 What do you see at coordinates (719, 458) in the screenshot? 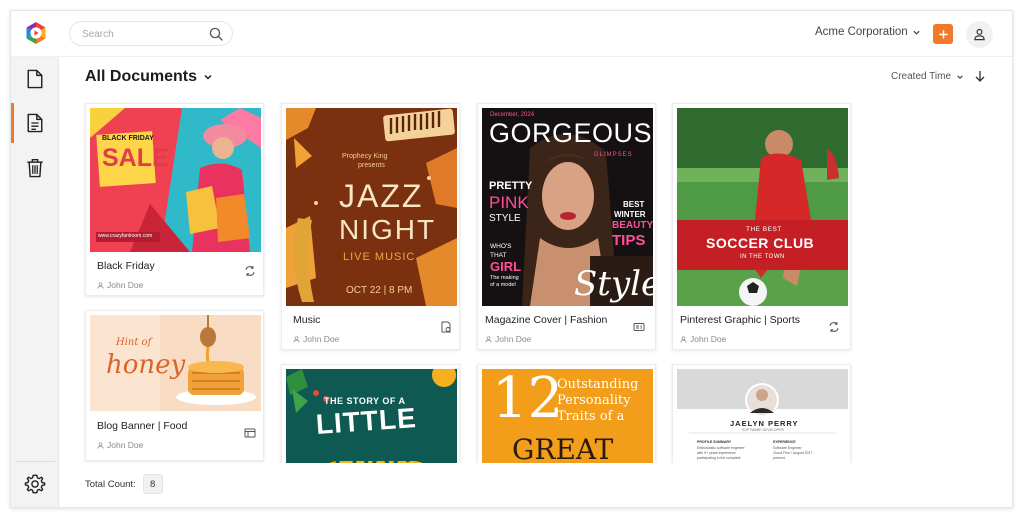
I see `thumb-p3: participating in the complete` at bounding box center [719, 458].